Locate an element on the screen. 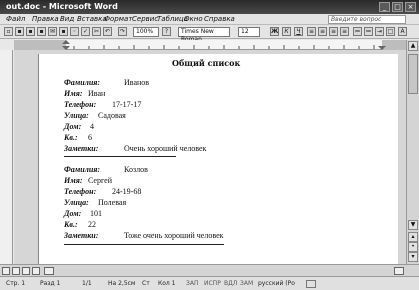 Image resolution: width=419 pixels, height=290 pixels. record1-house-label: Дом: is located at coordinates (73, 126).